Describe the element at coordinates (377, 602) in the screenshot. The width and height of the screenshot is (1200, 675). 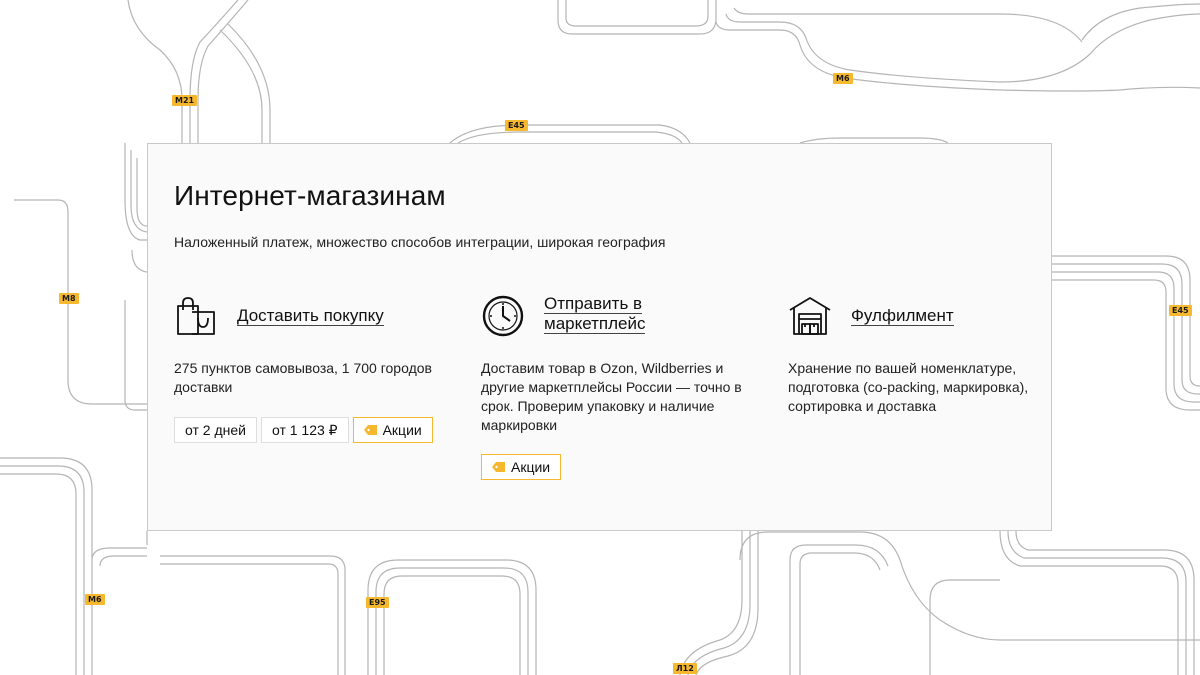
I see `road-shield-e95: E95` at that location.